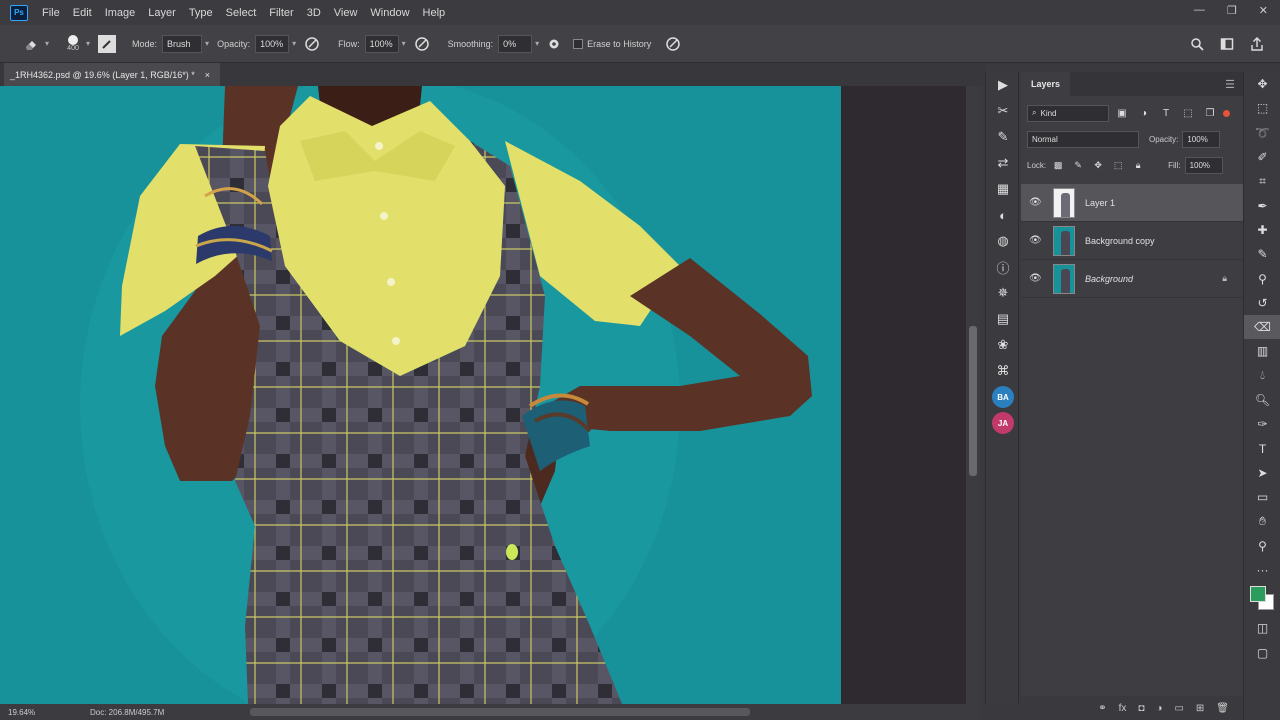  What do you see at coordinates (51, 13) in the screenshot?
I see `menu-file: File` at bounding box center [51, 13].